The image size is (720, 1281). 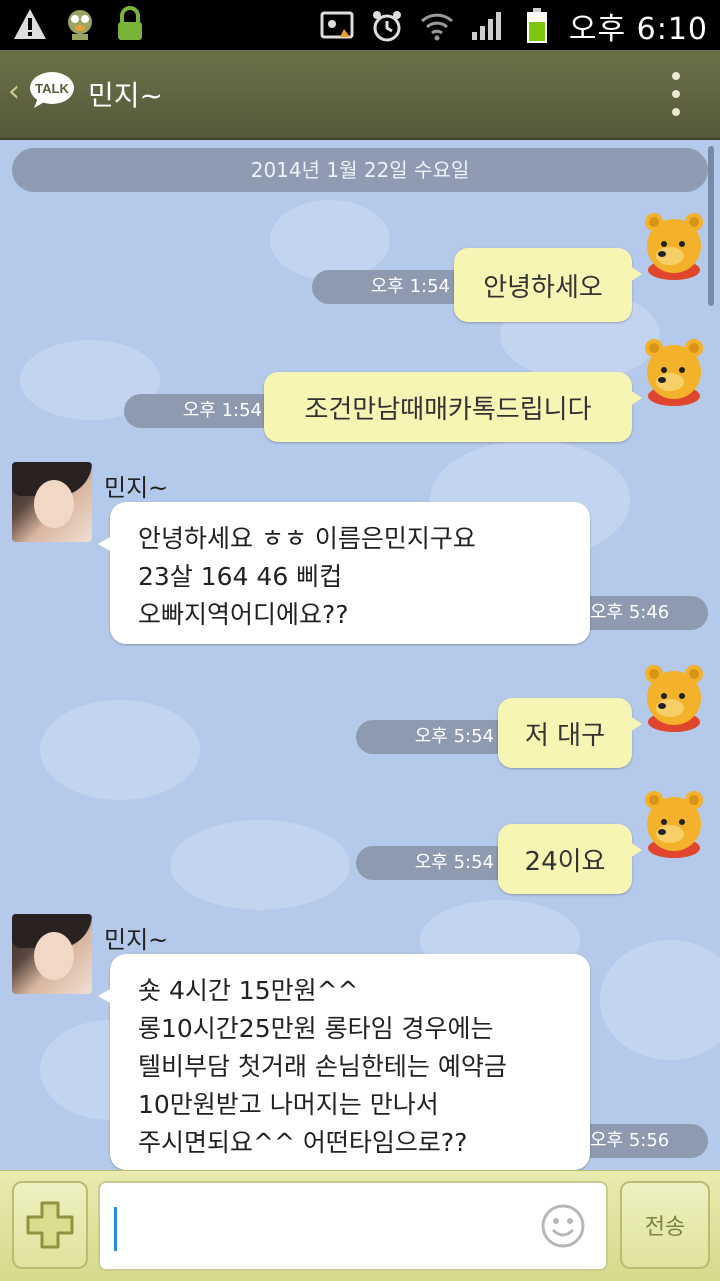 What do you see at coordinates (337, 26) in the screenshot?
I see `screenshot-icon` at bounding box center [337, 26].